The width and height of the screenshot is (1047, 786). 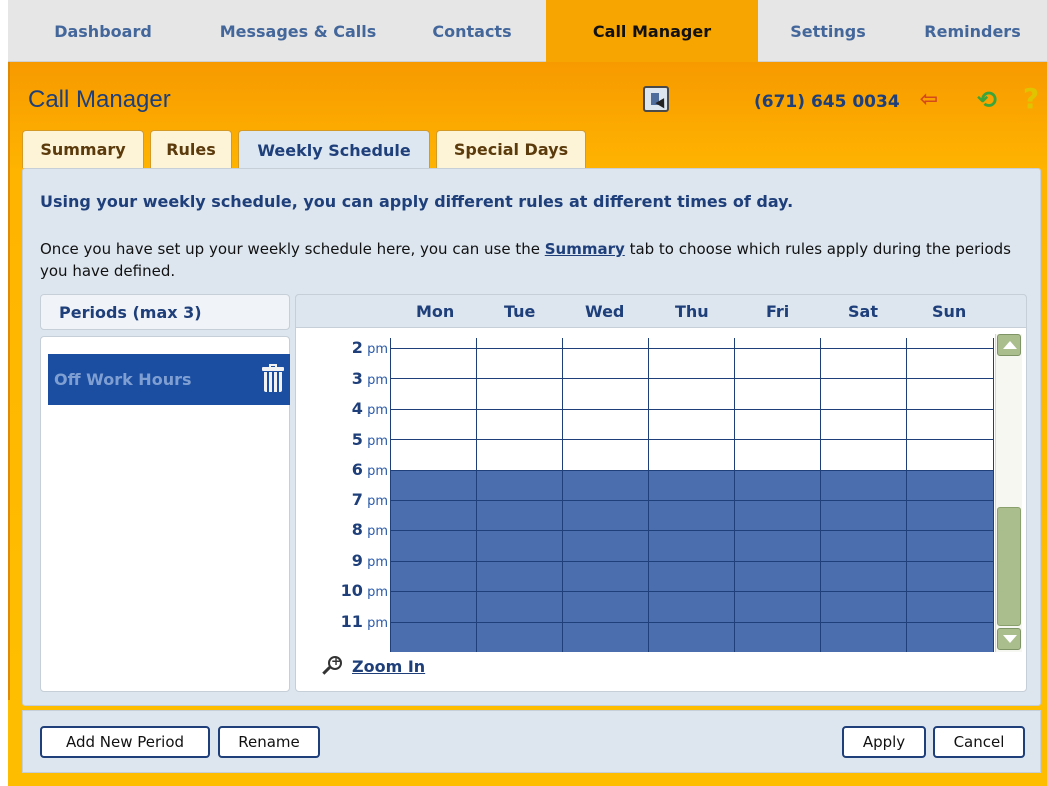 I want to click on refresh-icon: ⟲, so click(x=987, y=100).